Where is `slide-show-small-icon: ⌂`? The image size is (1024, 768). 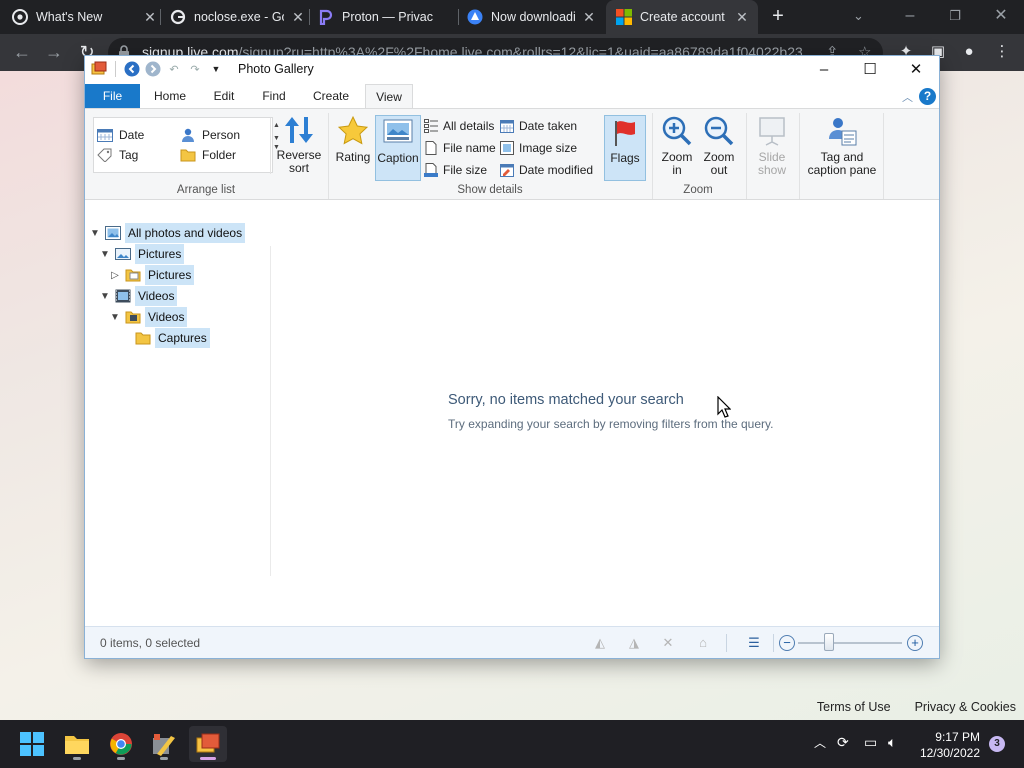
slide-show-small-icon: ⌂ is located at coordinates (703, 643).